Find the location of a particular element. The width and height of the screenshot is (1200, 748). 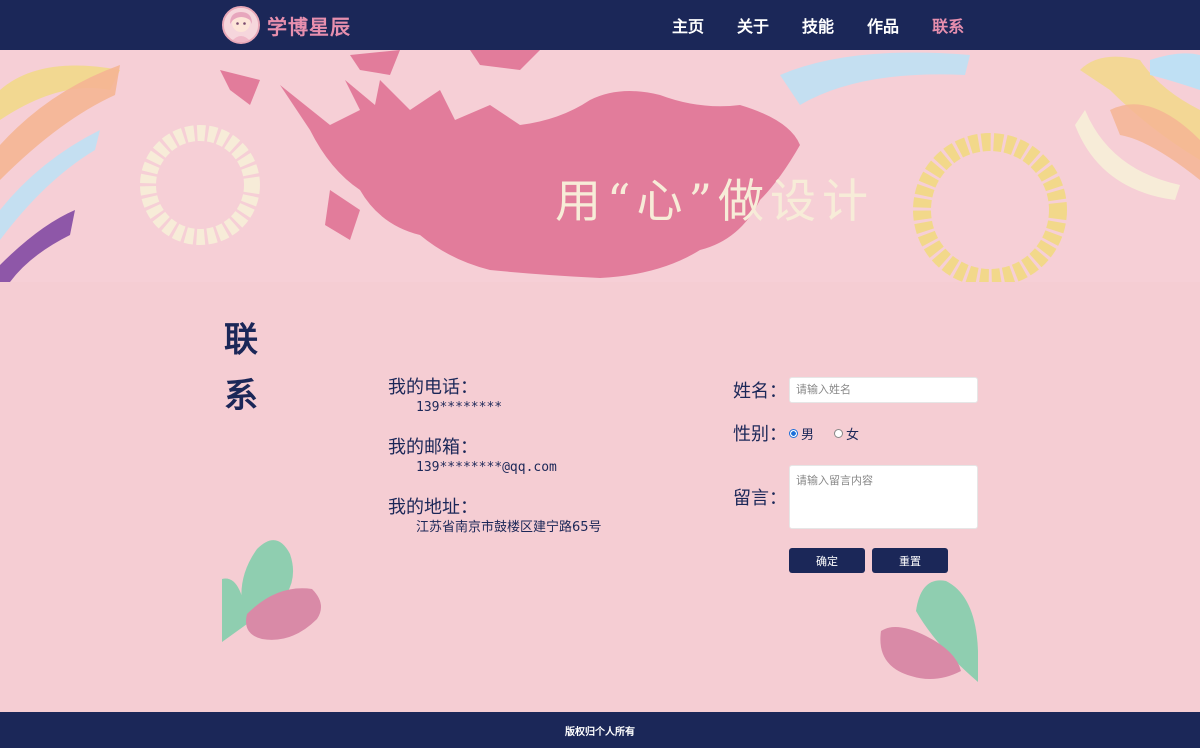

submit-button: 确定 is located at coordinates (827, 560).